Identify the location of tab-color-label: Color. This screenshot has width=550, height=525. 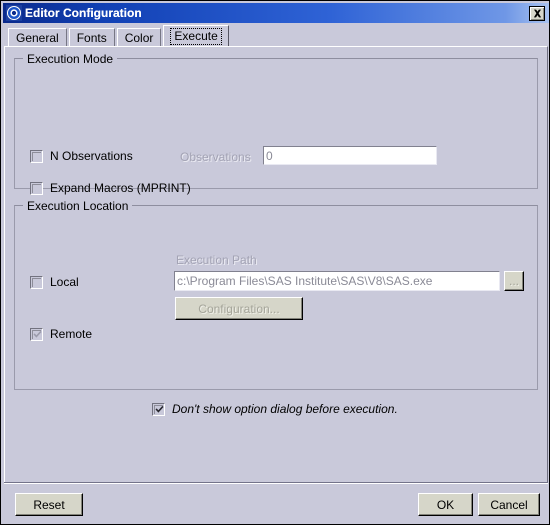
(139, 38).